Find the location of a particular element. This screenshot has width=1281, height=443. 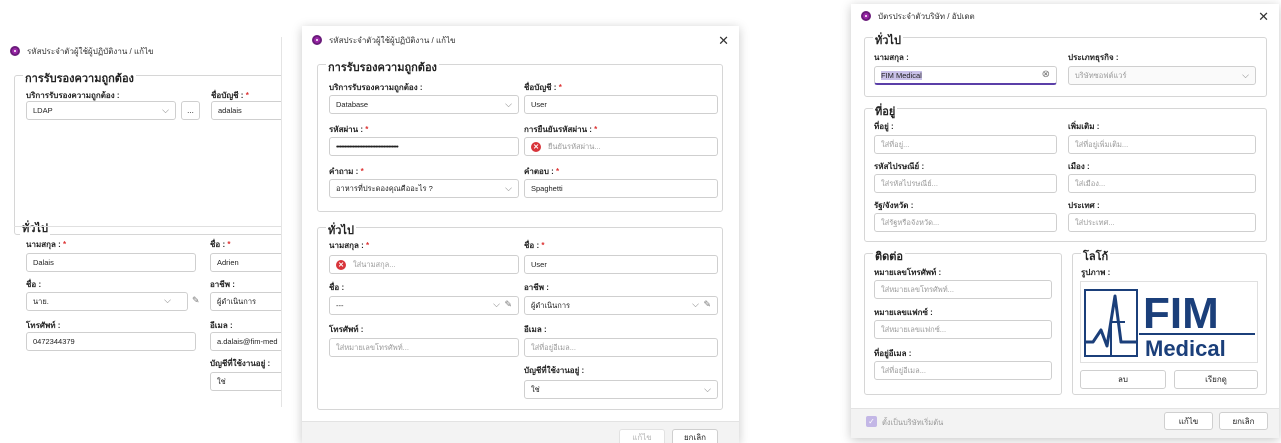

job-select: ผู้ดำเนินการ is located at coordinates (245, 301).